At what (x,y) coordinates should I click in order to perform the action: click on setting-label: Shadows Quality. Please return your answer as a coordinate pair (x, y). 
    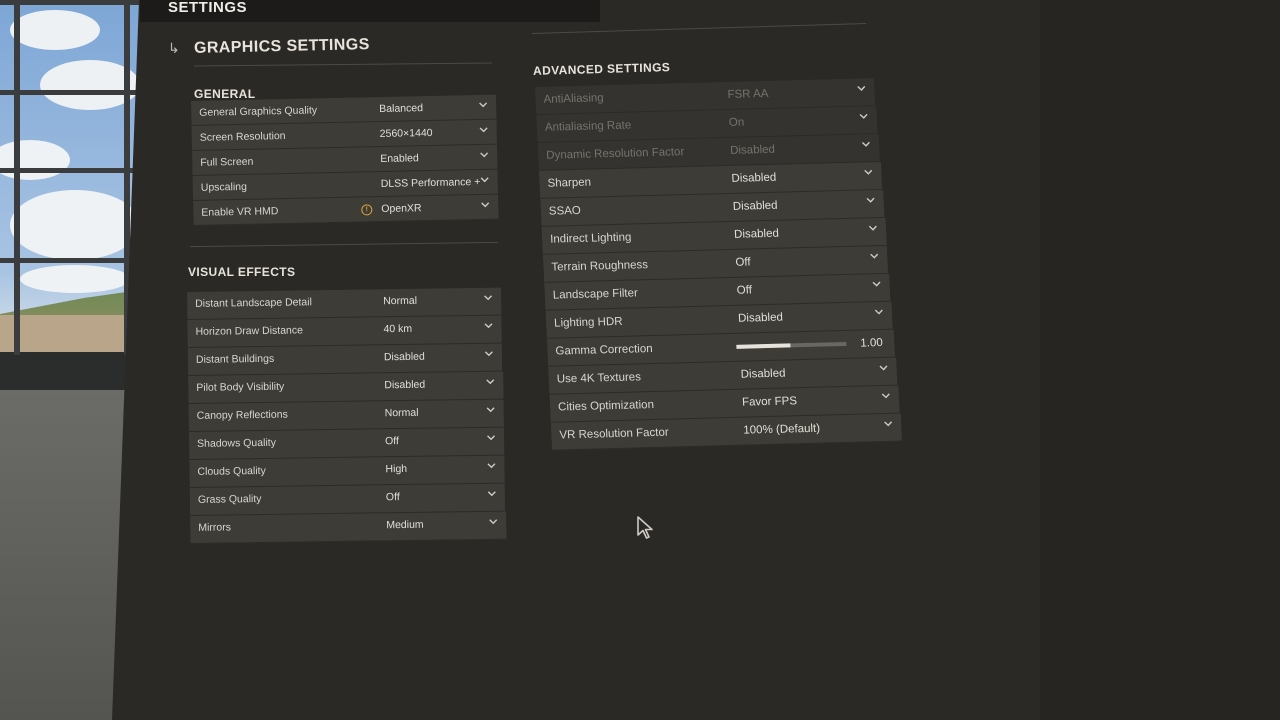
    Looking at the image, I should click on (236, 443).